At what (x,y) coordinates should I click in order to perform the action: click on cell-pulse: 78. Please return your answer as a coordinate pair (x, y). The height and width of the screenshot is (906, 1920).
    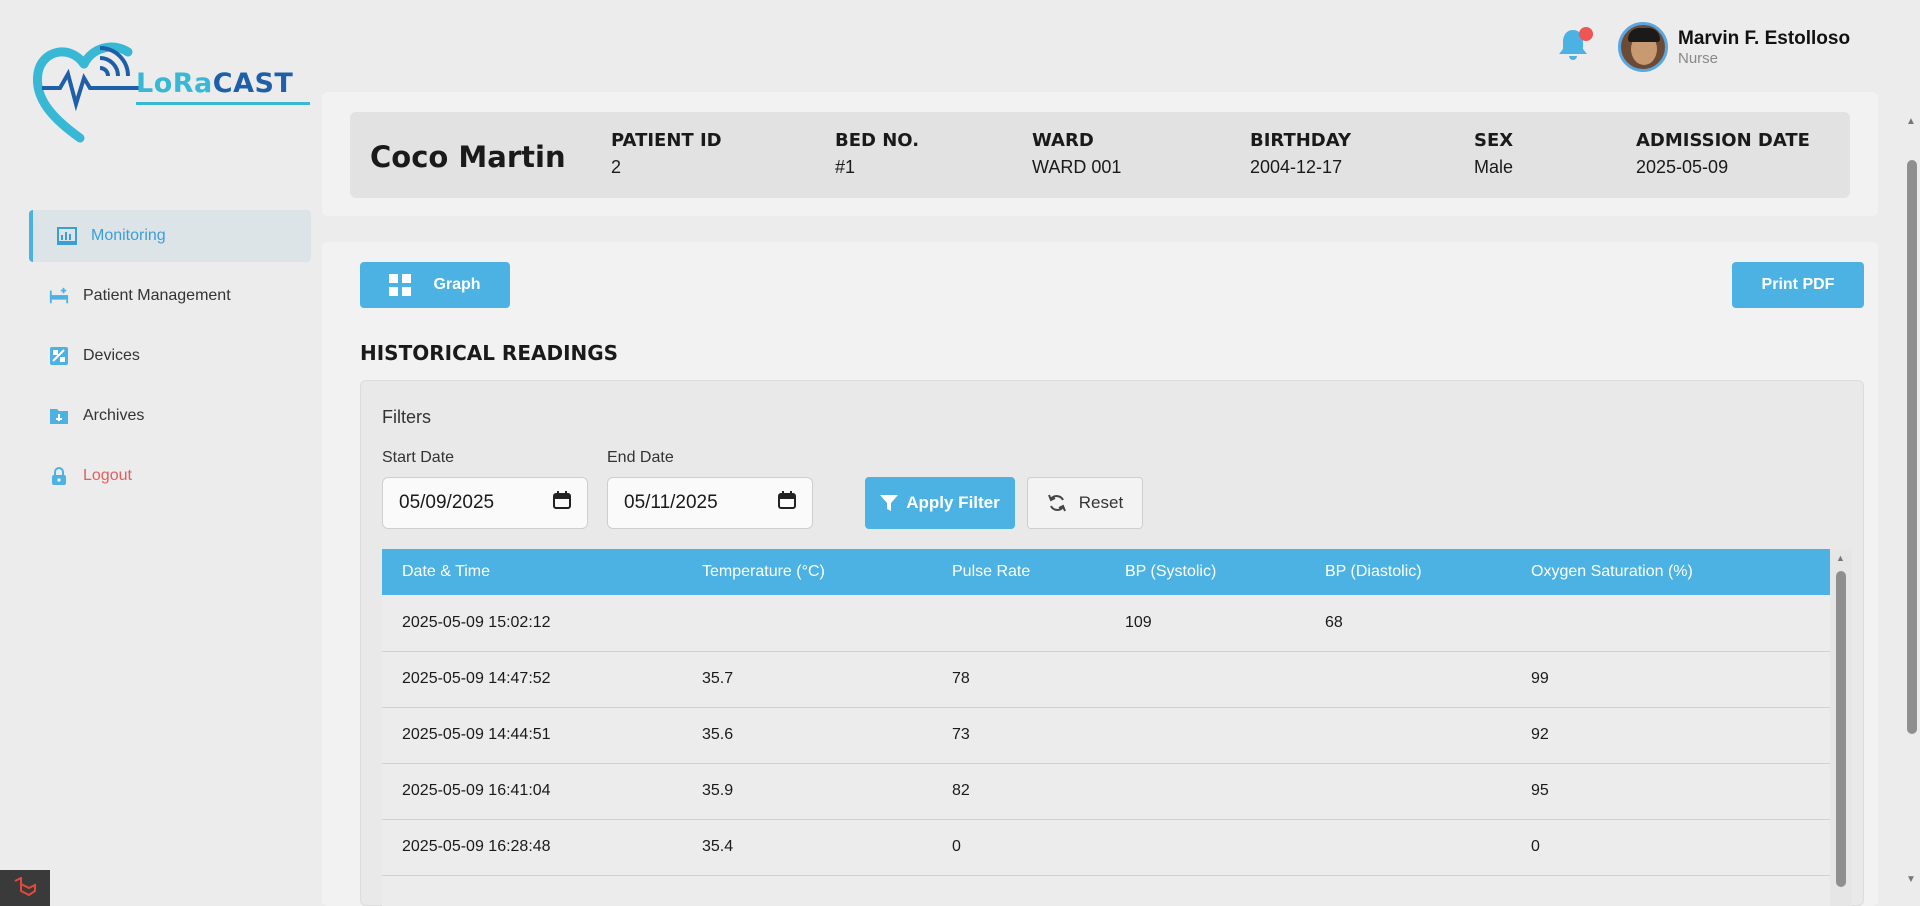
    Looking at the image, I should click on (961, 678).